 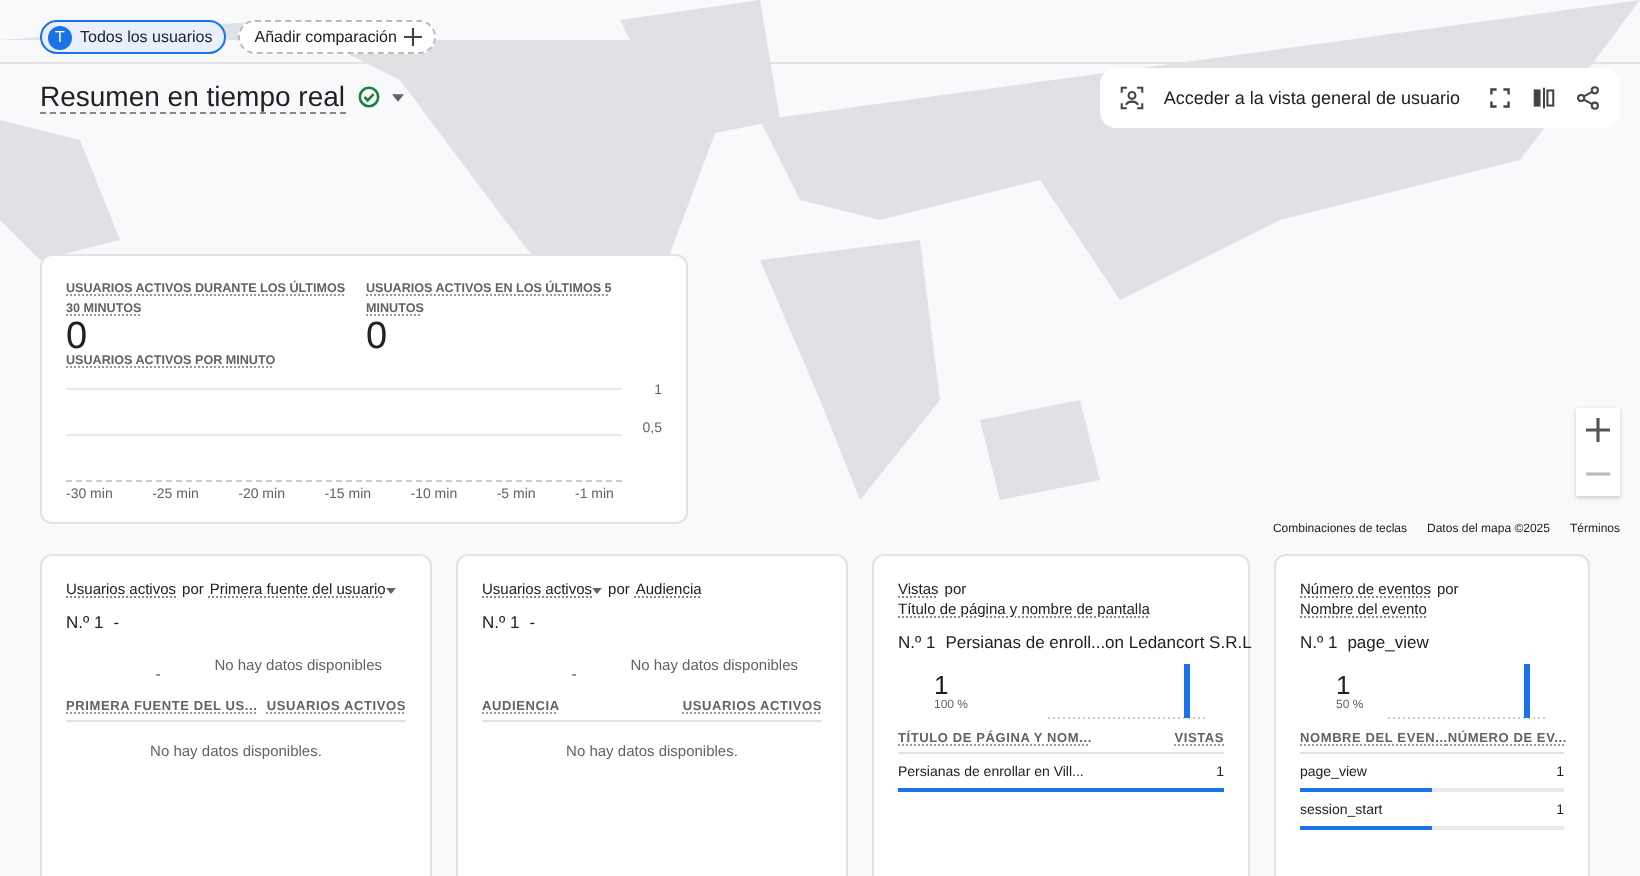 What do you see at coordinates (337, 37) in the screenshot?
I see `add-comparison-button: Añadir comparación` at bounding box center [337, 37].